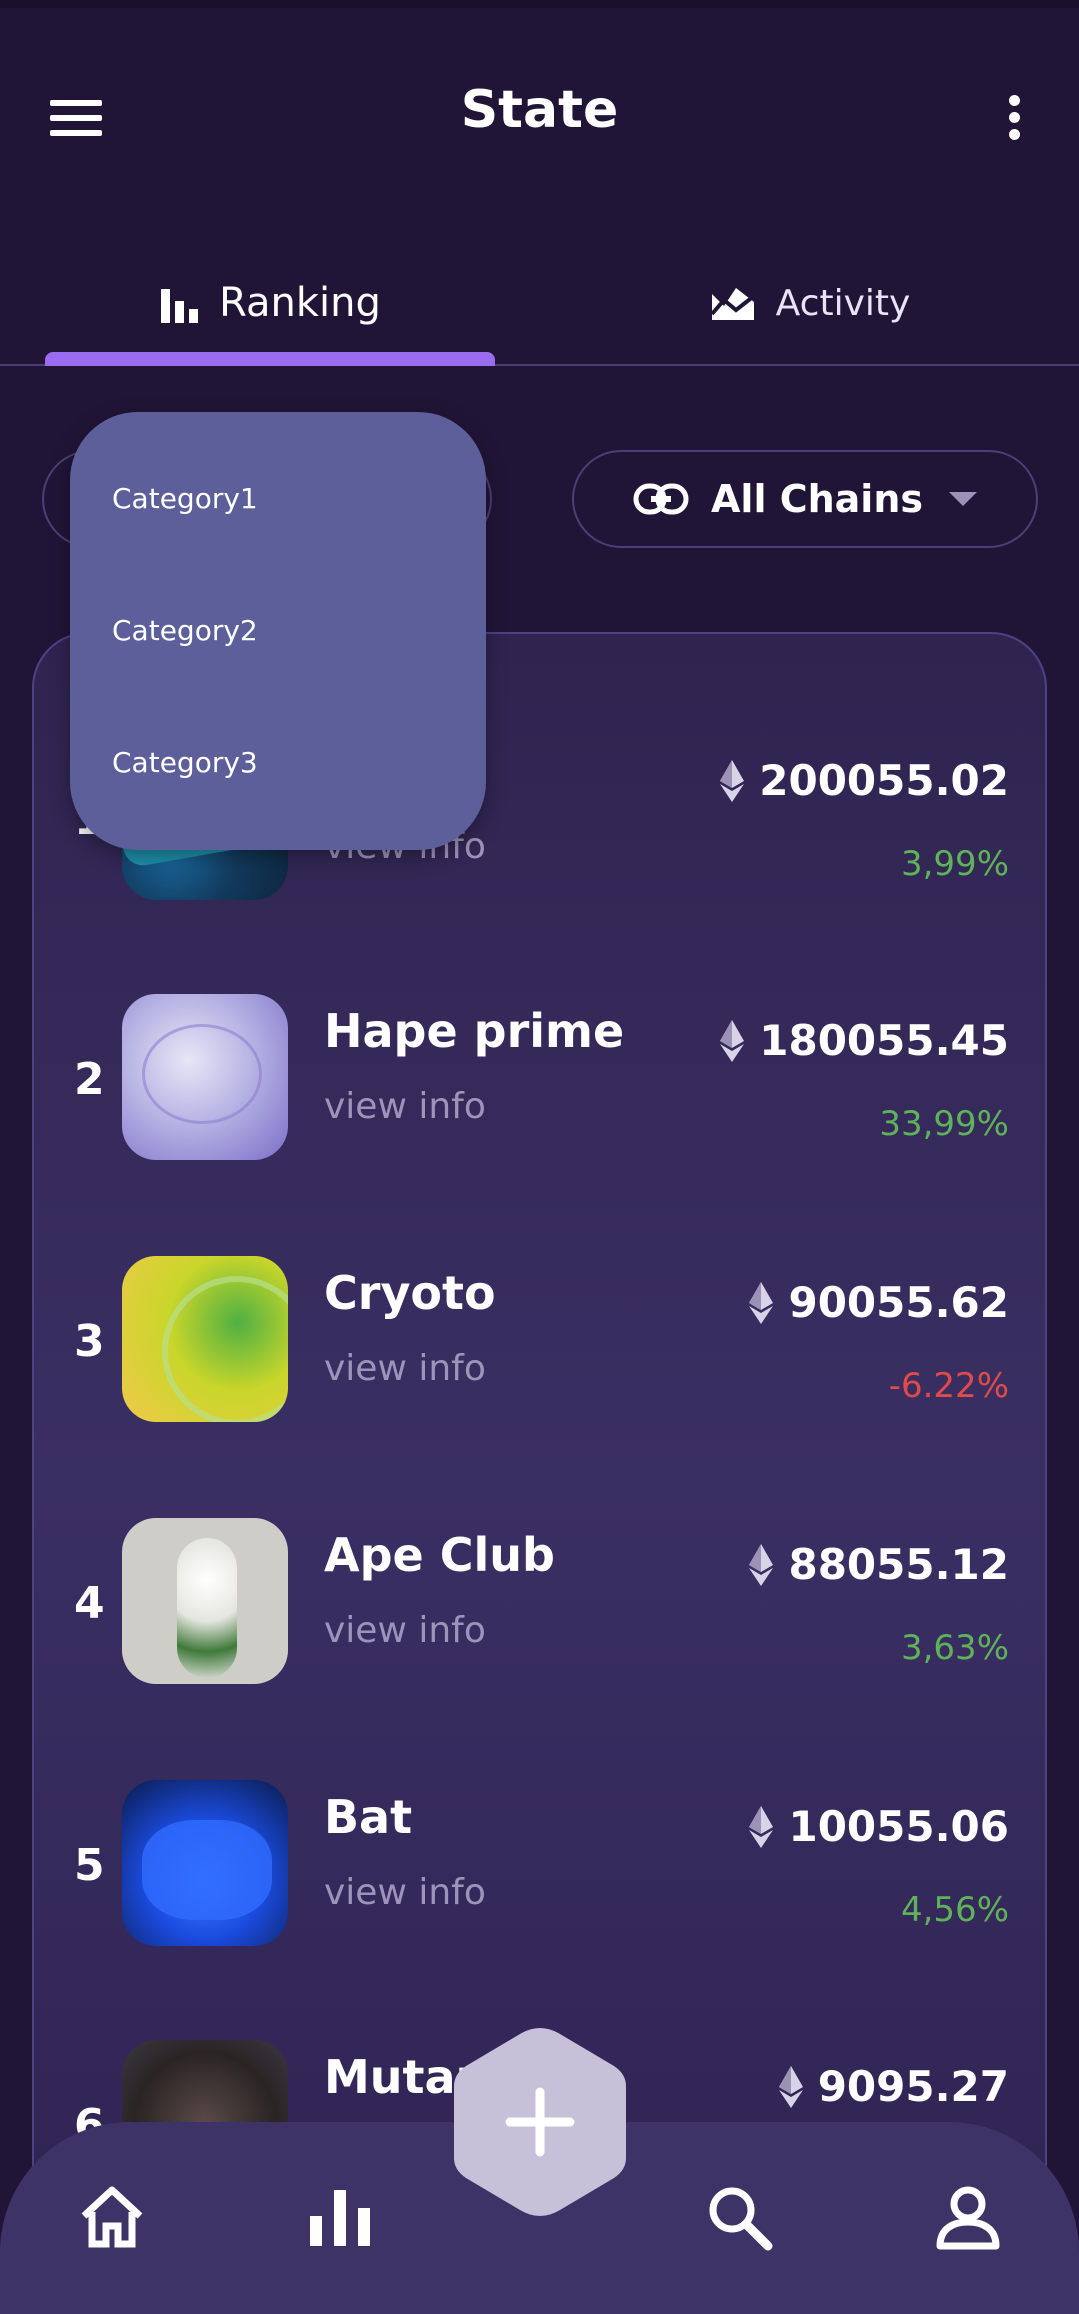 The height and width of the screenshot is (2314, 1079). I want to click on price: 200055.02, so click(864, 780).